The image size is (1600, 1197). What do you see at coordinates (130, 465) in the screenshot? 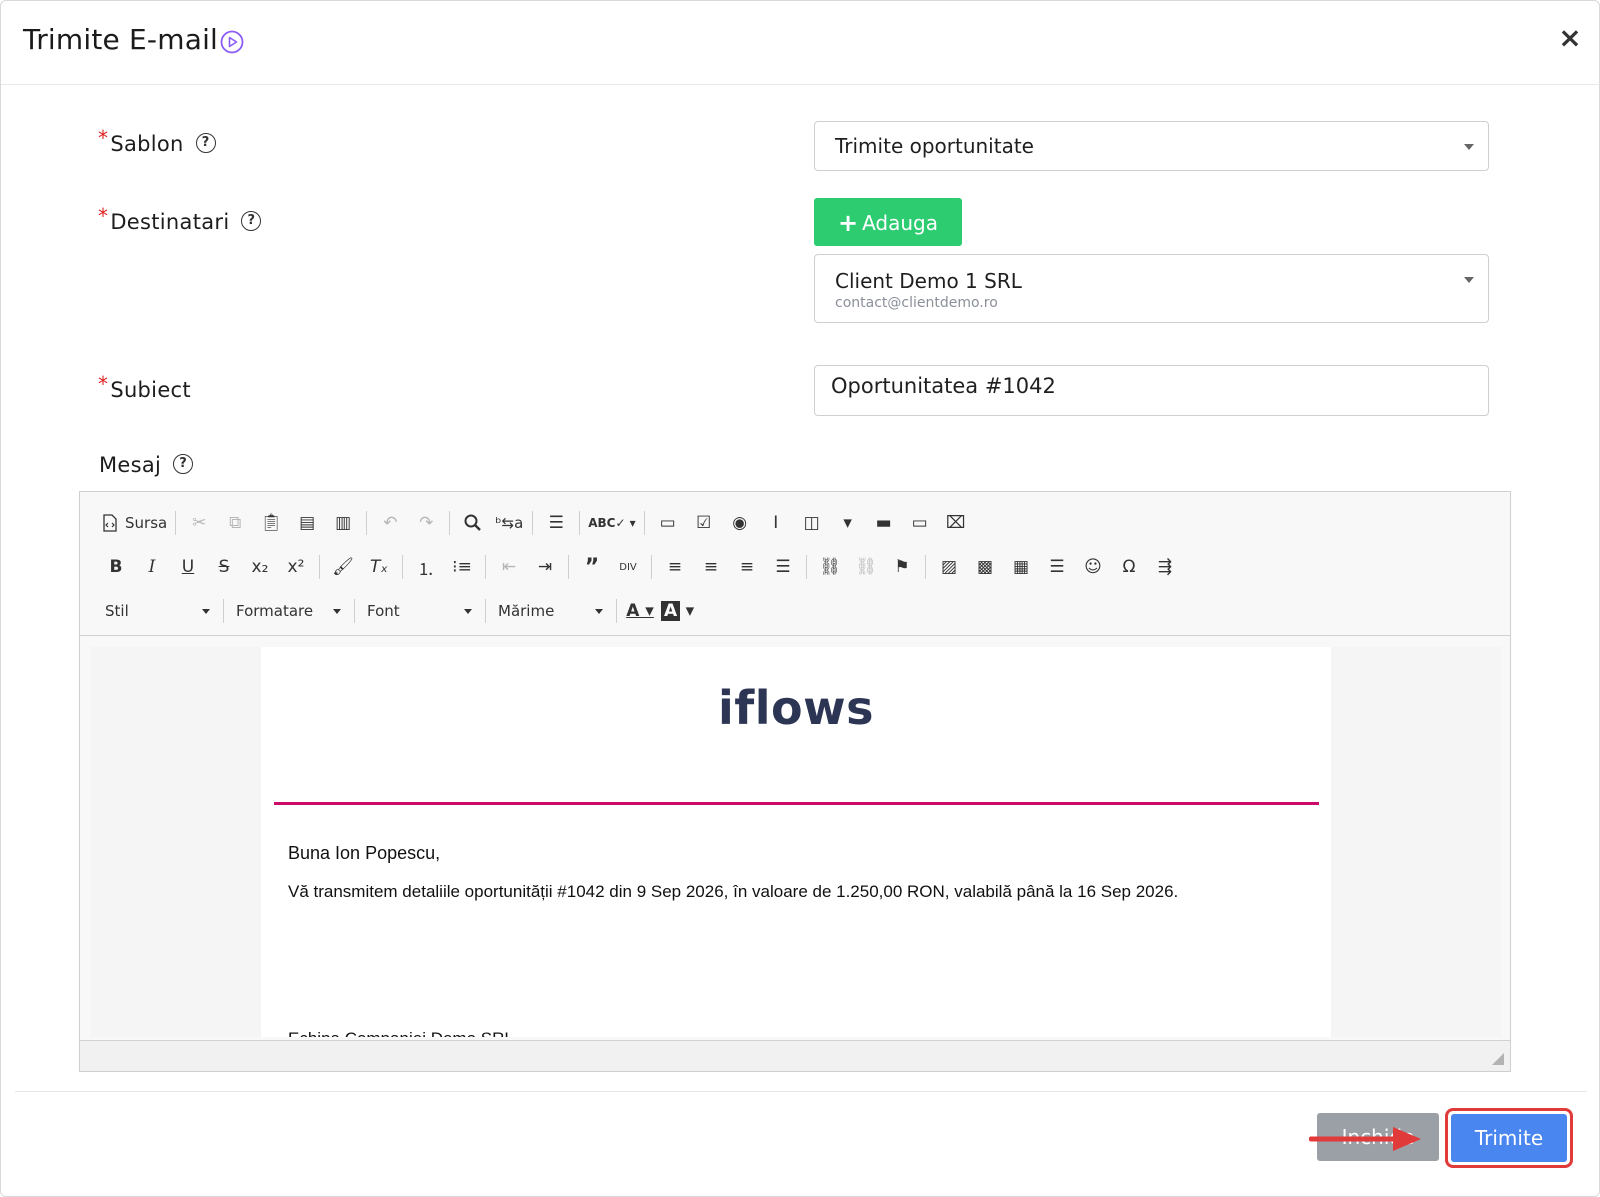
I see `message-label-text: Mesaj` at bounding box center [130, 465].